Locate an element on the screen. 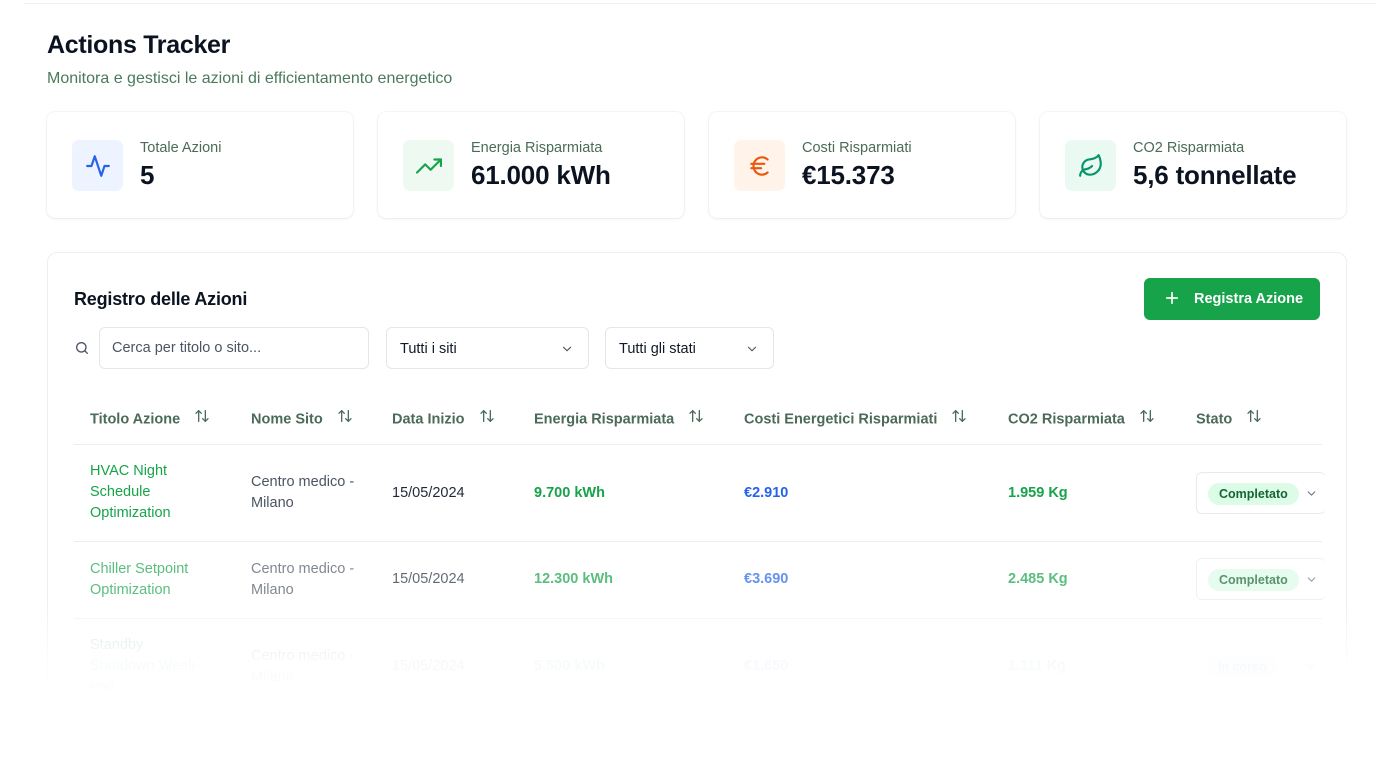 The width and height of the screenshot is (1400, 767). cost-saved: €3.690 is located at coordinates (766, 579).